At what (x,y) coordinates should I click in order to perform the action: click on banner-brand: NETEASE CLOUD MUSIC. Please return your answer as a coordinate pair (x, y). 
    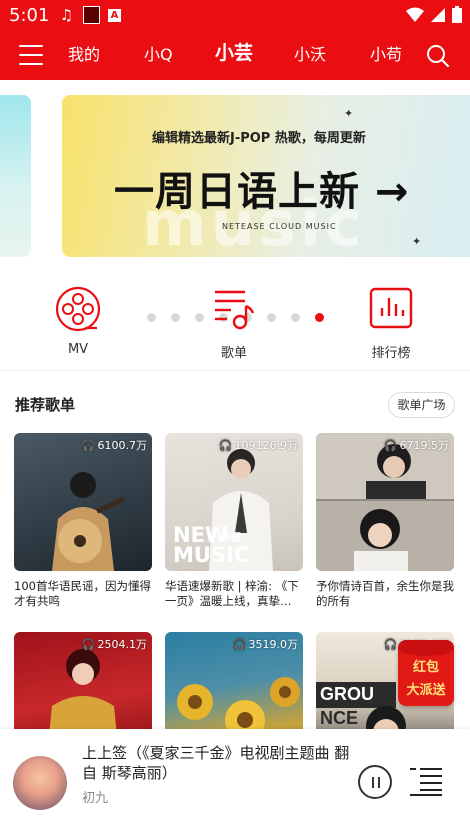
    Looking at the image, I should click on (279, 226).